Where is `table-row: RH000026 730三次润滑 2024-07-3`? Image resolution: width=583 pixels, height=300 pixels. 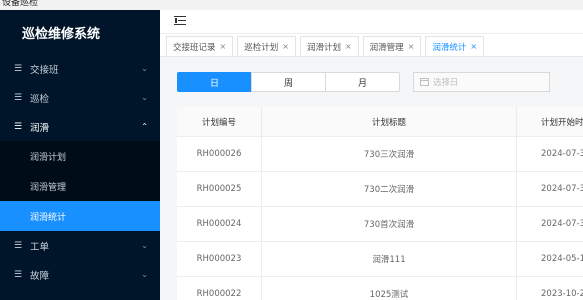
table-row: RH000026 730三次润滑 2024-07-3 is located at coordinates (380, 154).